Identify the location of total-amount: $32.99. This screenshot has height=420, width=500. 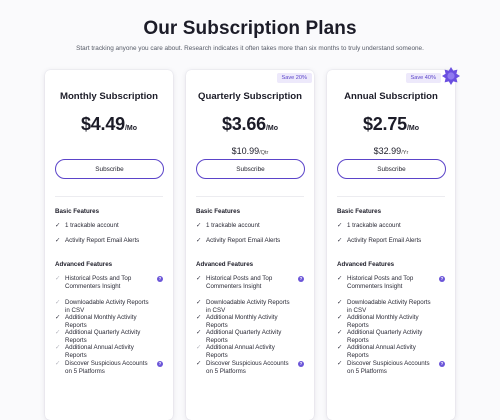
(387, 151).